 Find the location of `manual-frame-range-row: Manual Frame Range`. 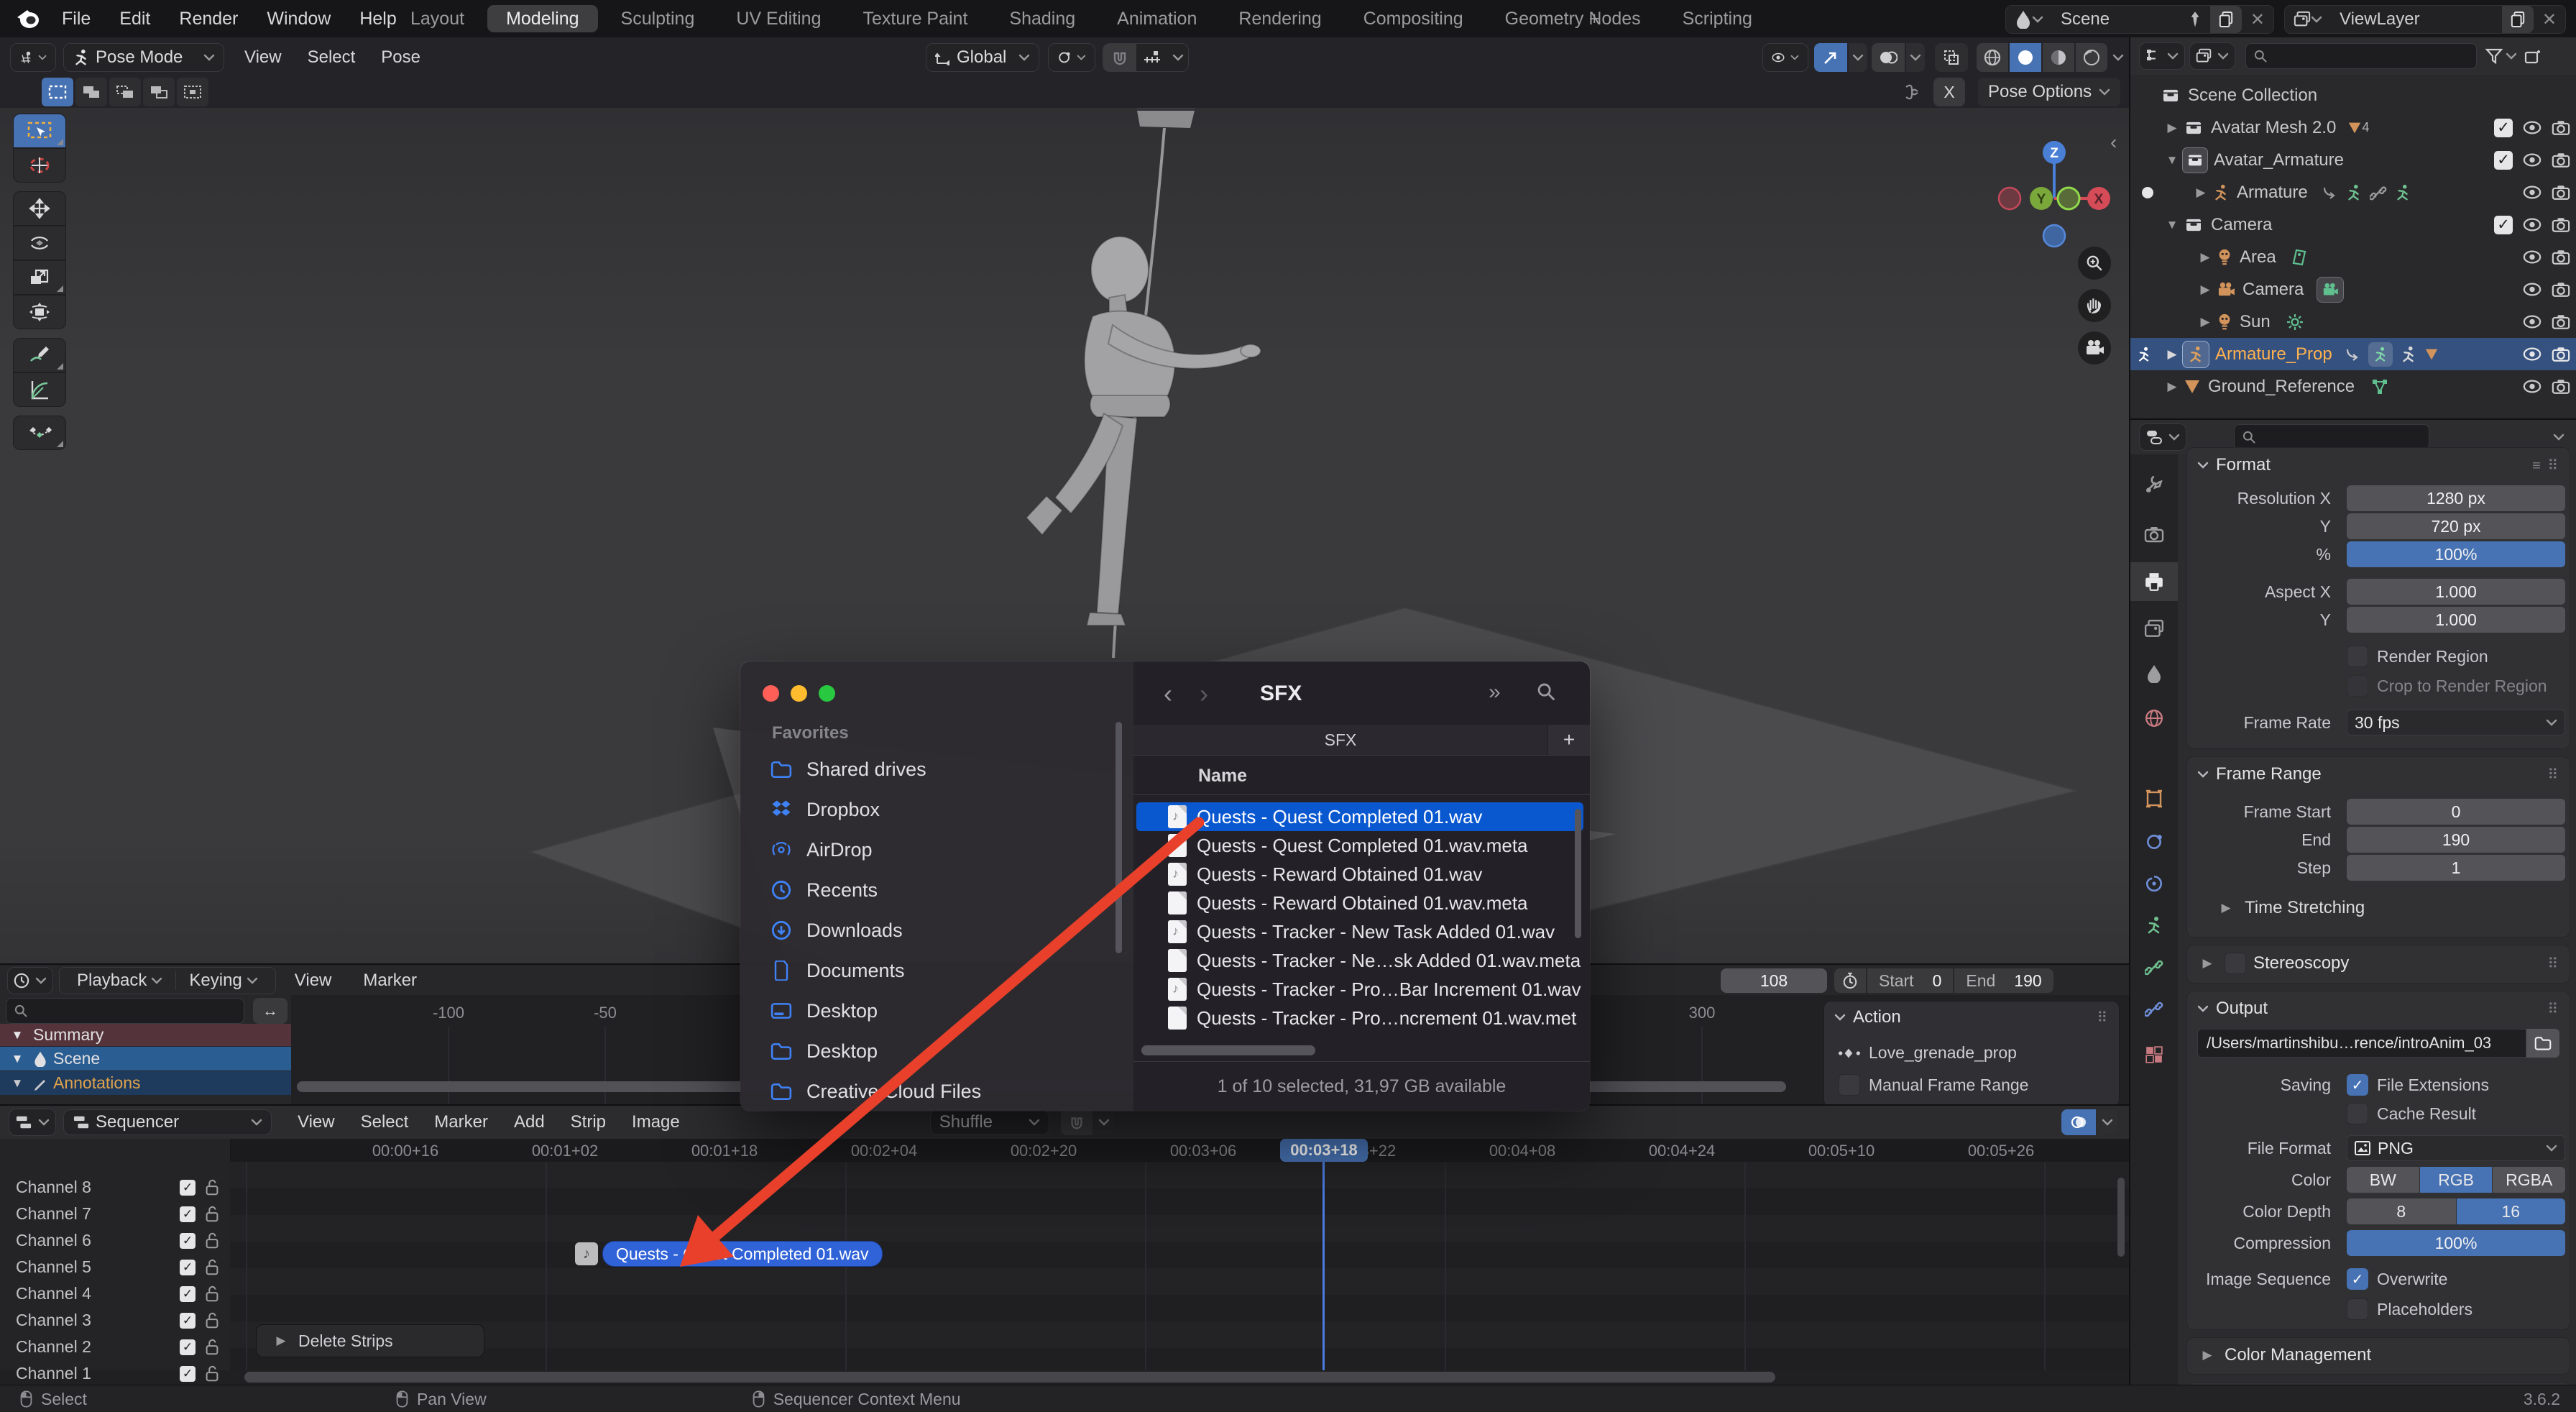

manual-frame-range-row: Manual Frame Range is located at coordinates (1979, 1085).